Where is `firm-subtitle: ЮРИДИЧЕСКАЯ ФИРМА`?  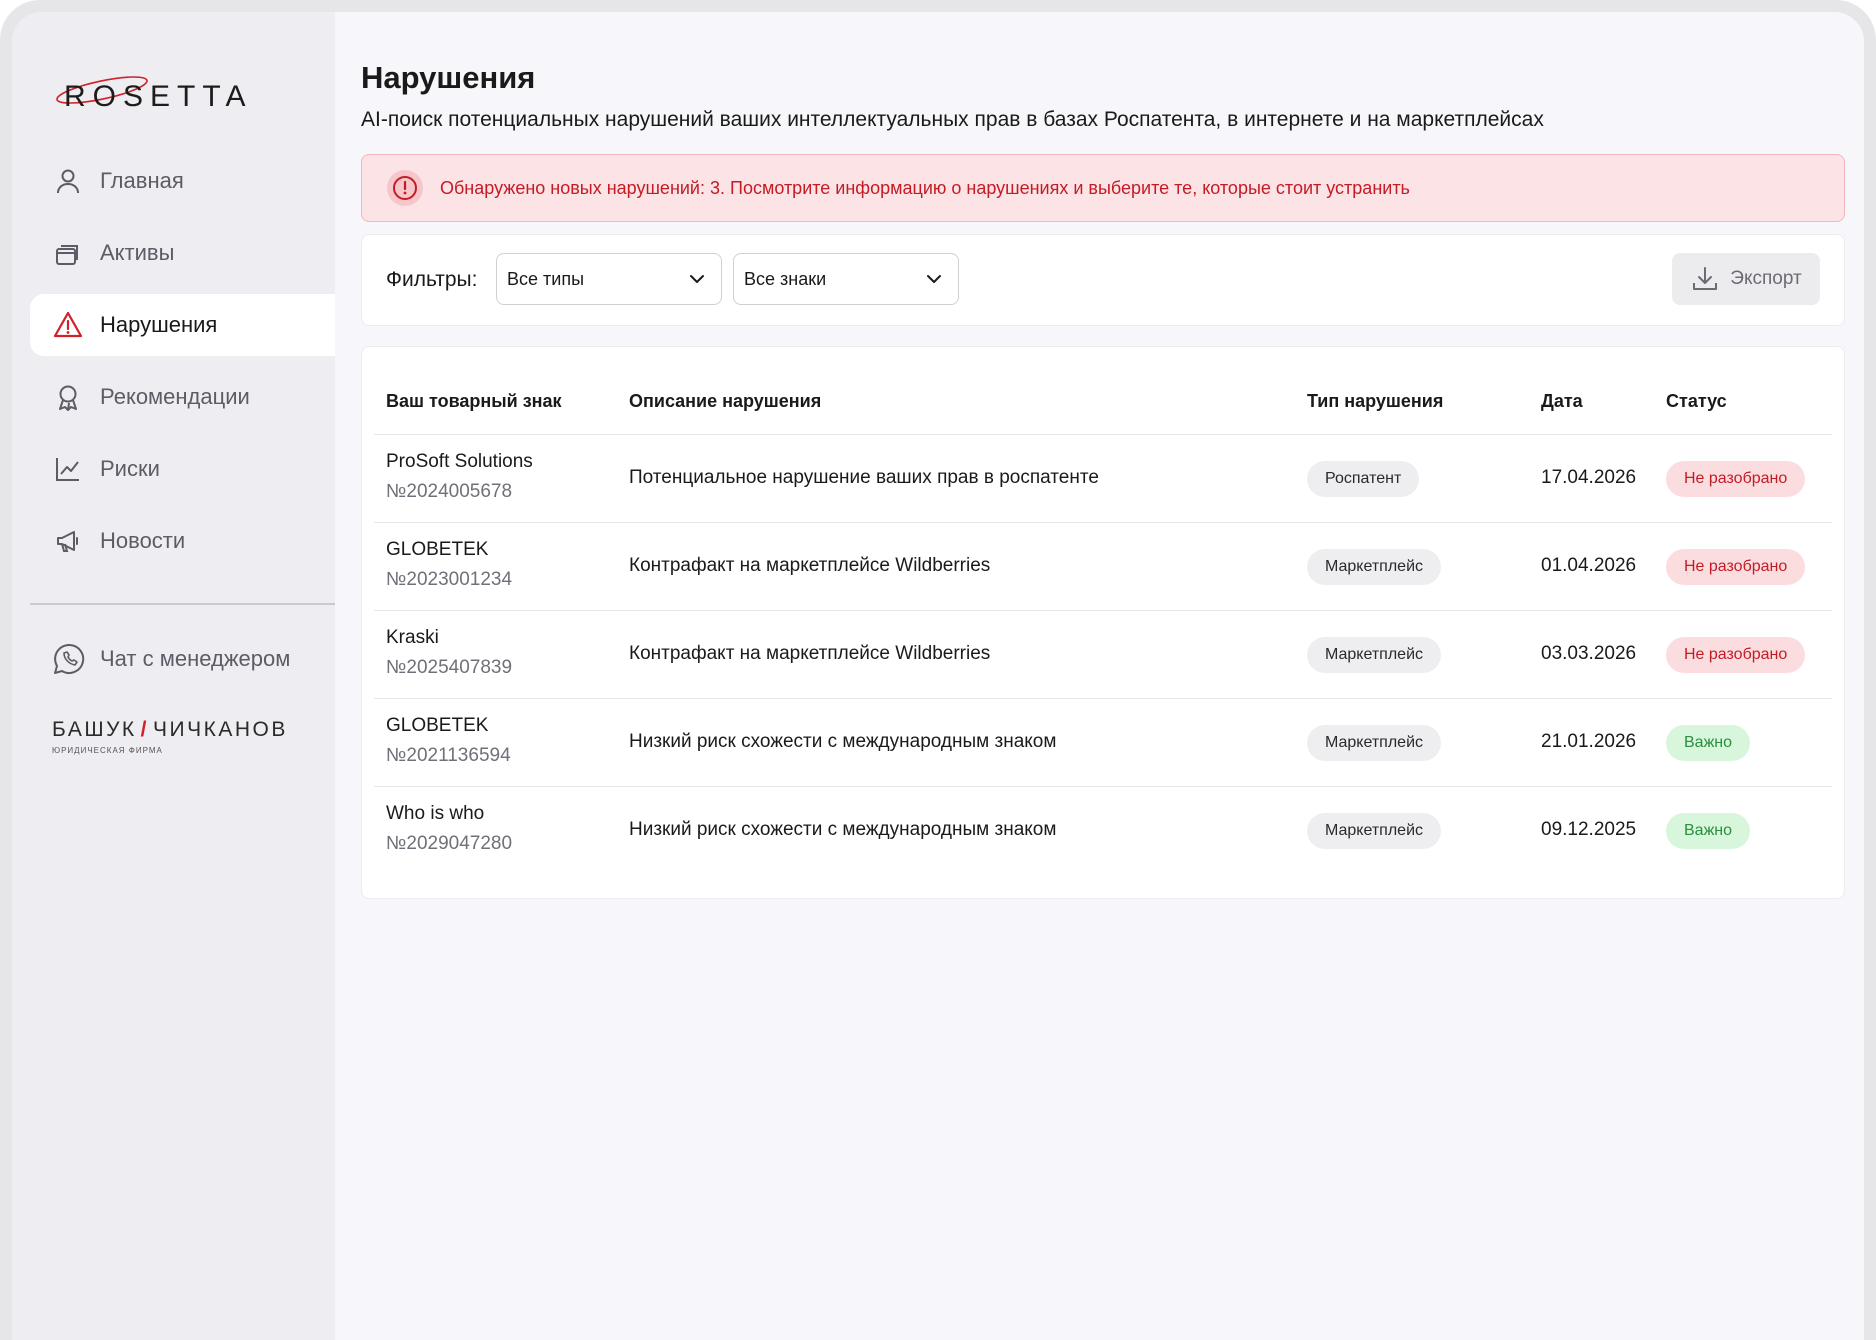
firm-subtitle: ЮРИДИЧЕСКАЯ ФИРМА is located at coordinates (107, 750).